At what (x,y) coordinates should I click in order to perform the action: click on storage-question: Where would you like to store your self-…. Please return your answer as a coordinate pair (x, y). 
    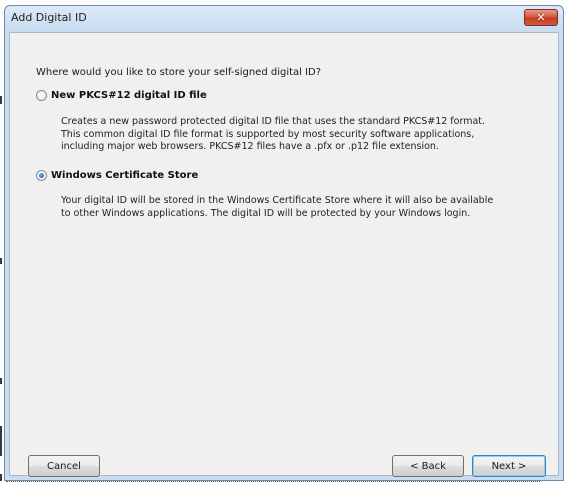
    Looking at the image, I should click on (179, 72).